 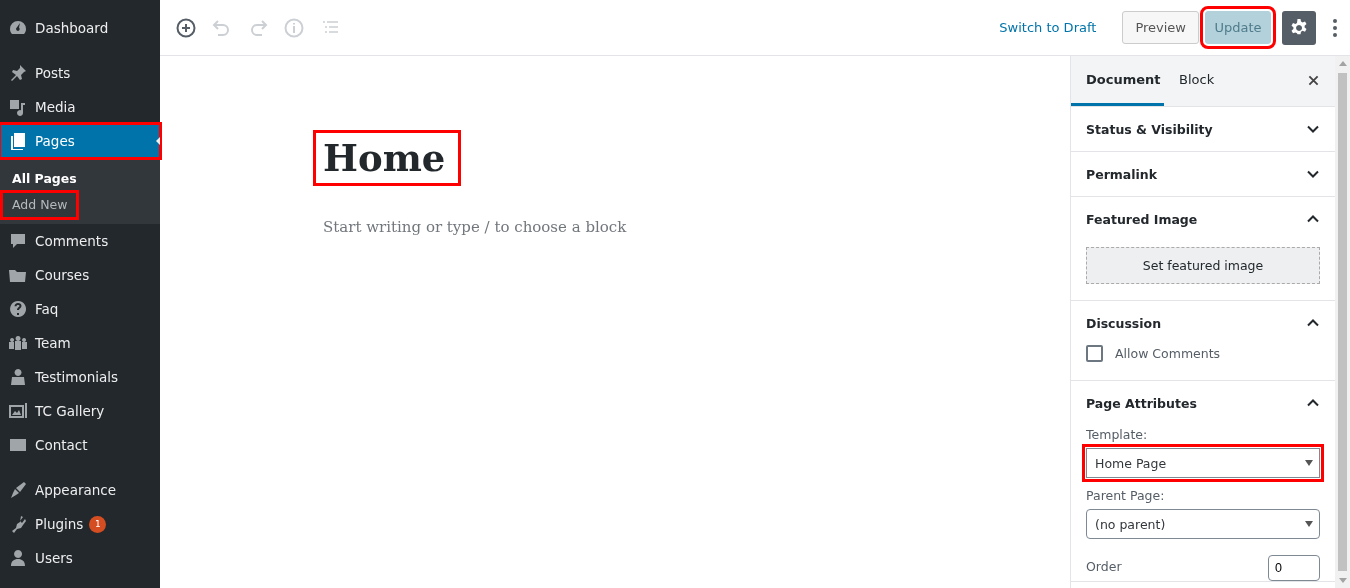 I want to click on person-icon, so click(x=18, y=377).